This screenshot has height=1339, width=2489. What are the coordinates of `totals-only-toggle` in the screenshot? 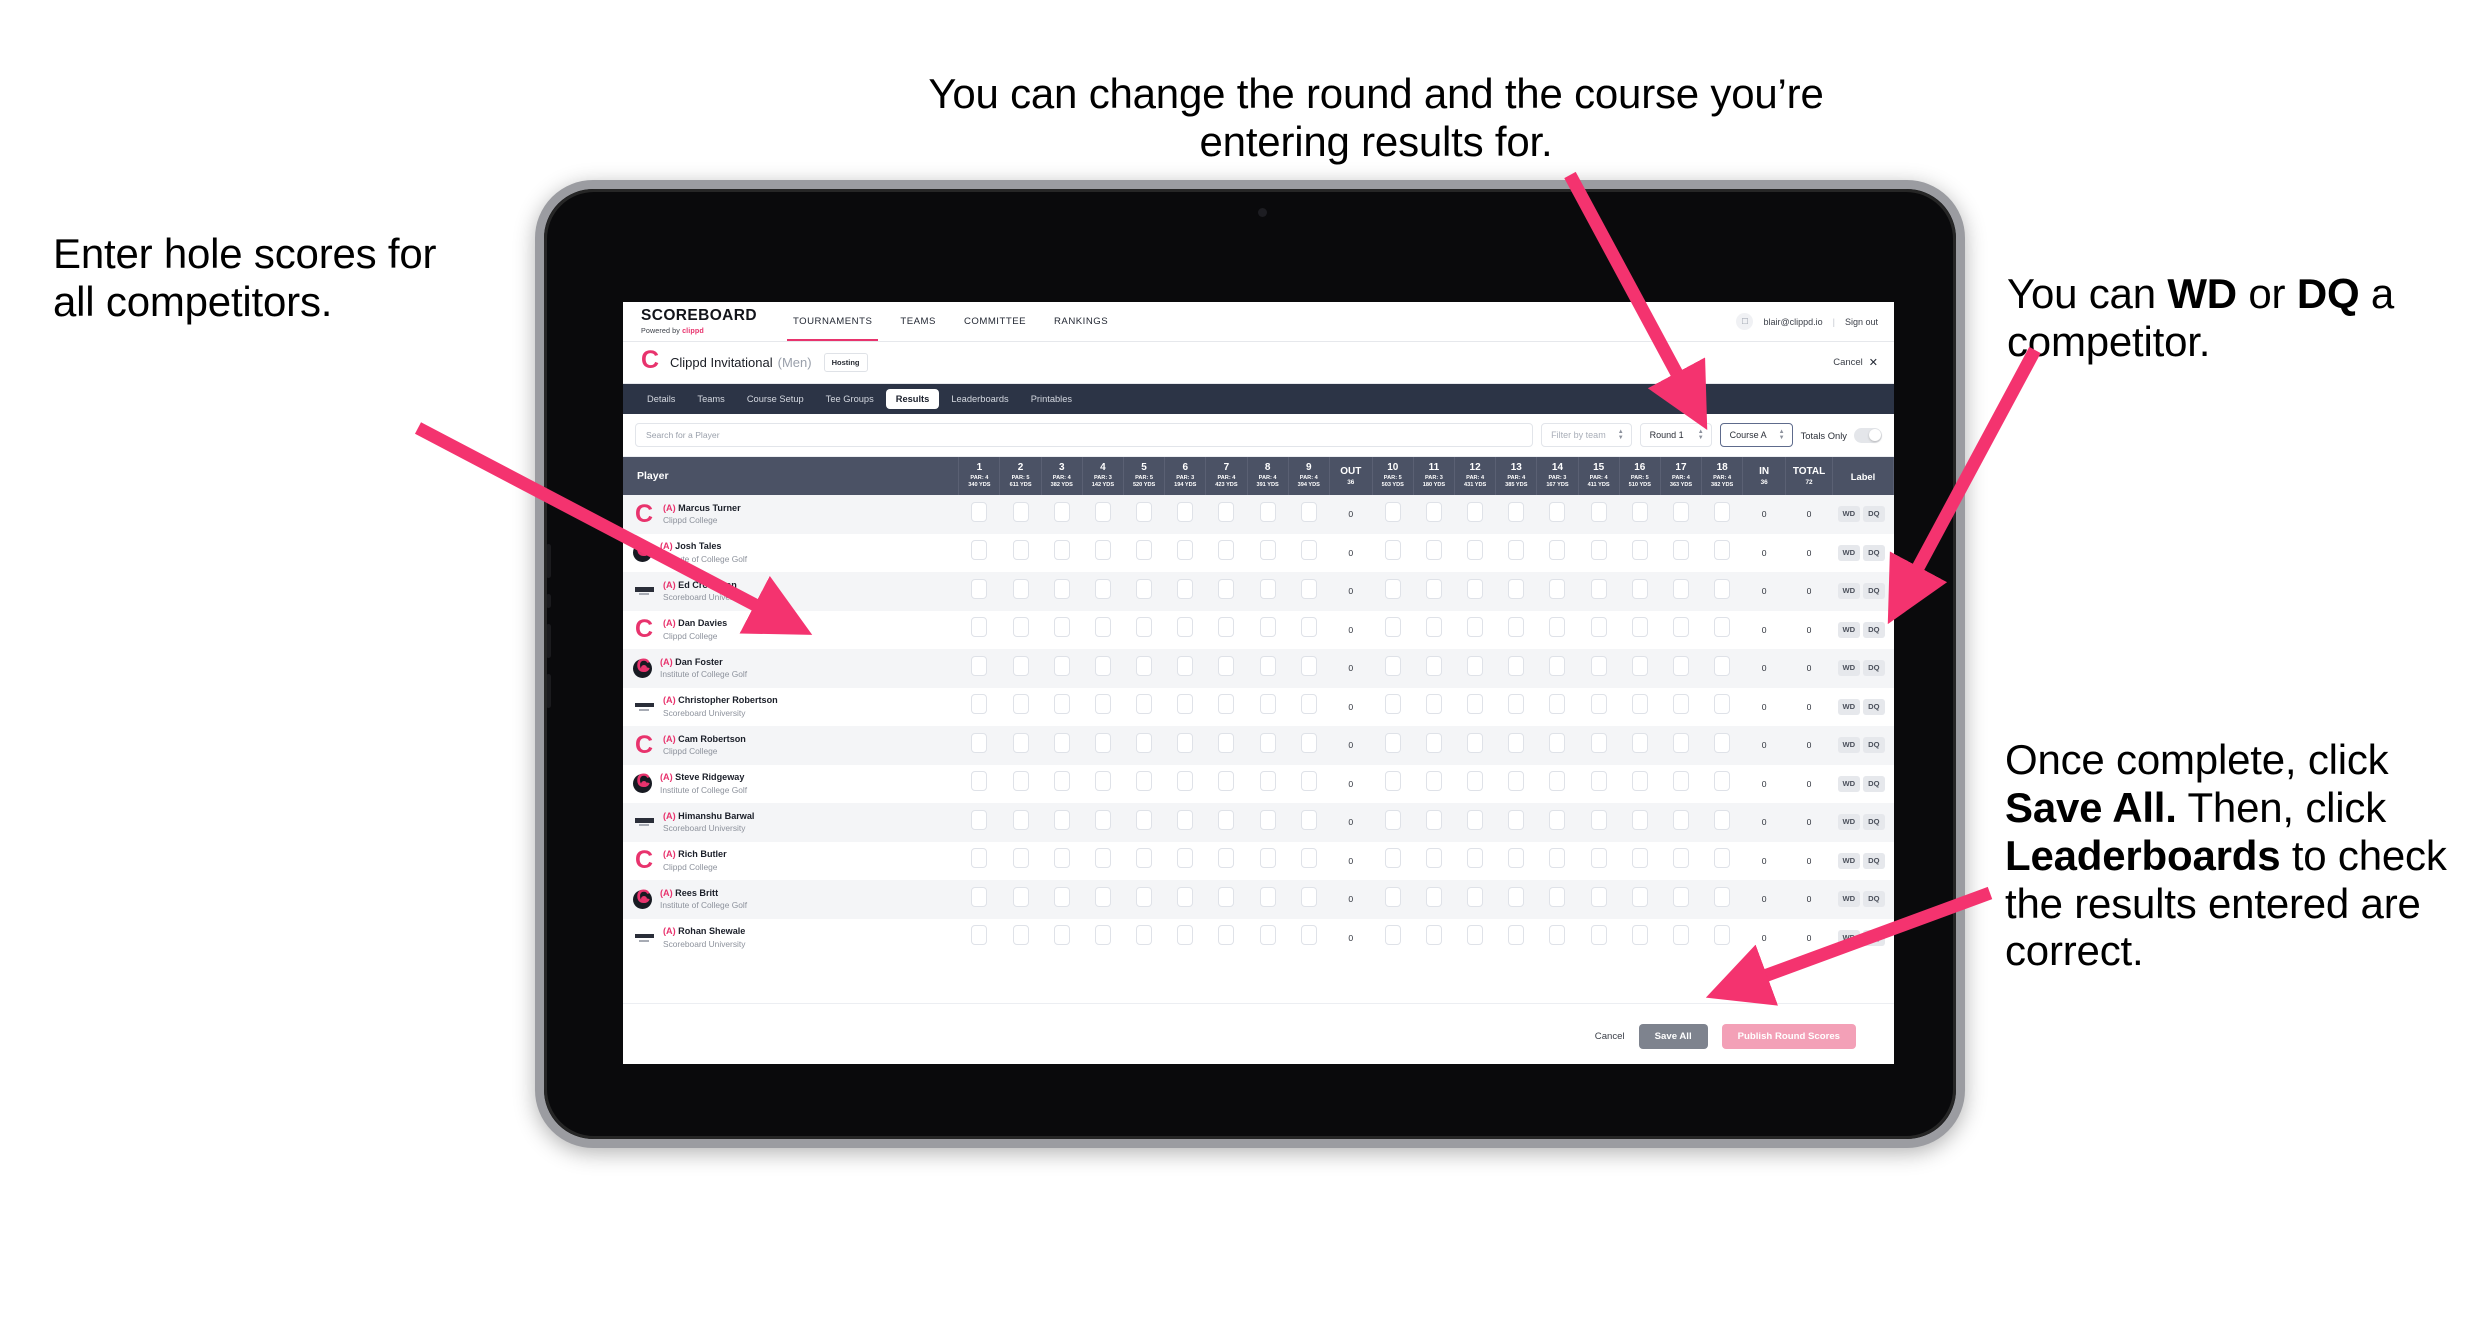 It's located at (1868, 435).